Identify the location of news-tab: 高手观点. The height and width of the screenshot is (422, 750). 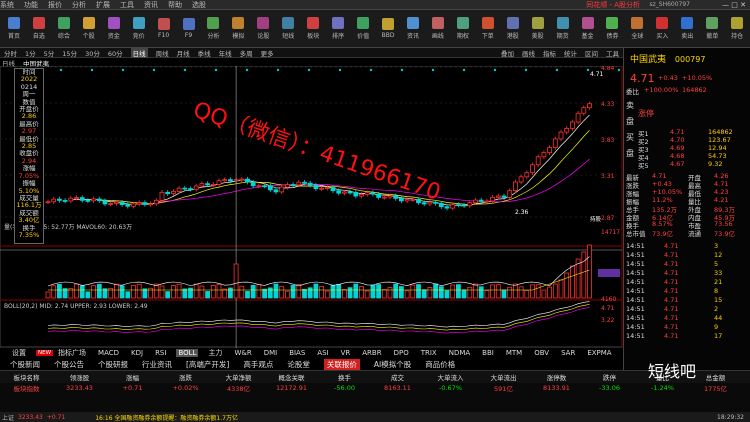
(258, 364).